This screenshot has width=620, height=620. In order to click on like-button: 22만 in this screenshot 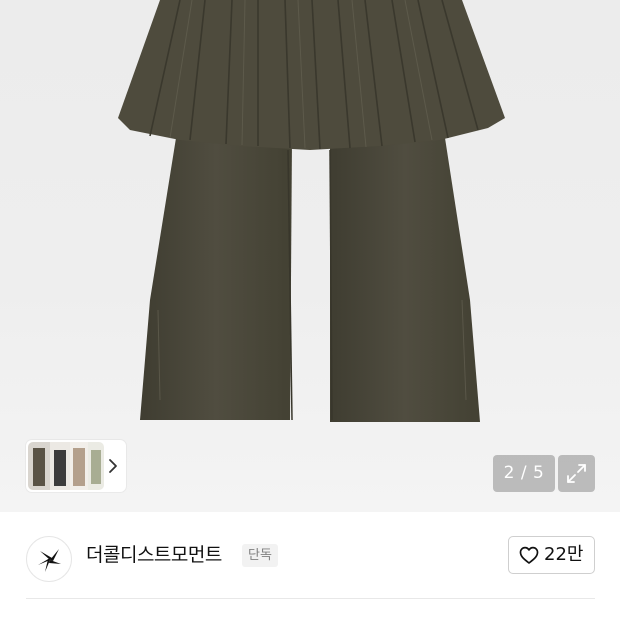, I will do `click(551, 555)`.